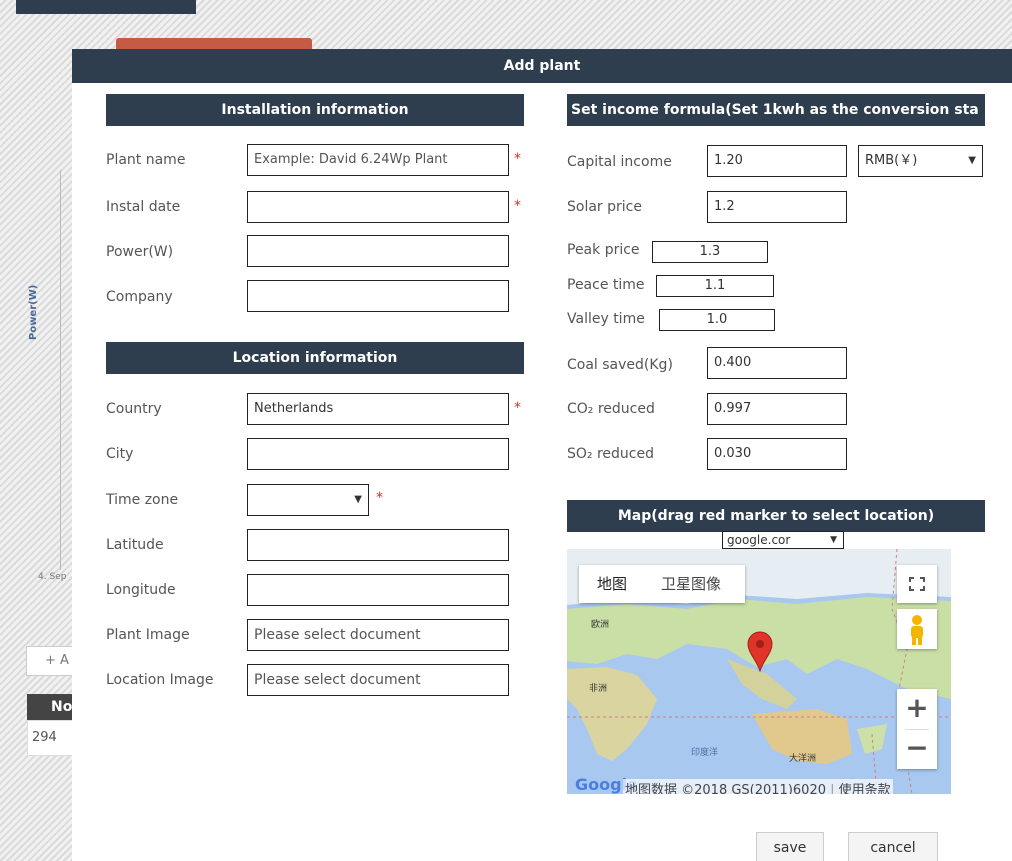  I want to click on plant-name-input: Example: David 6.24Wp Plant, so click(378, 160).